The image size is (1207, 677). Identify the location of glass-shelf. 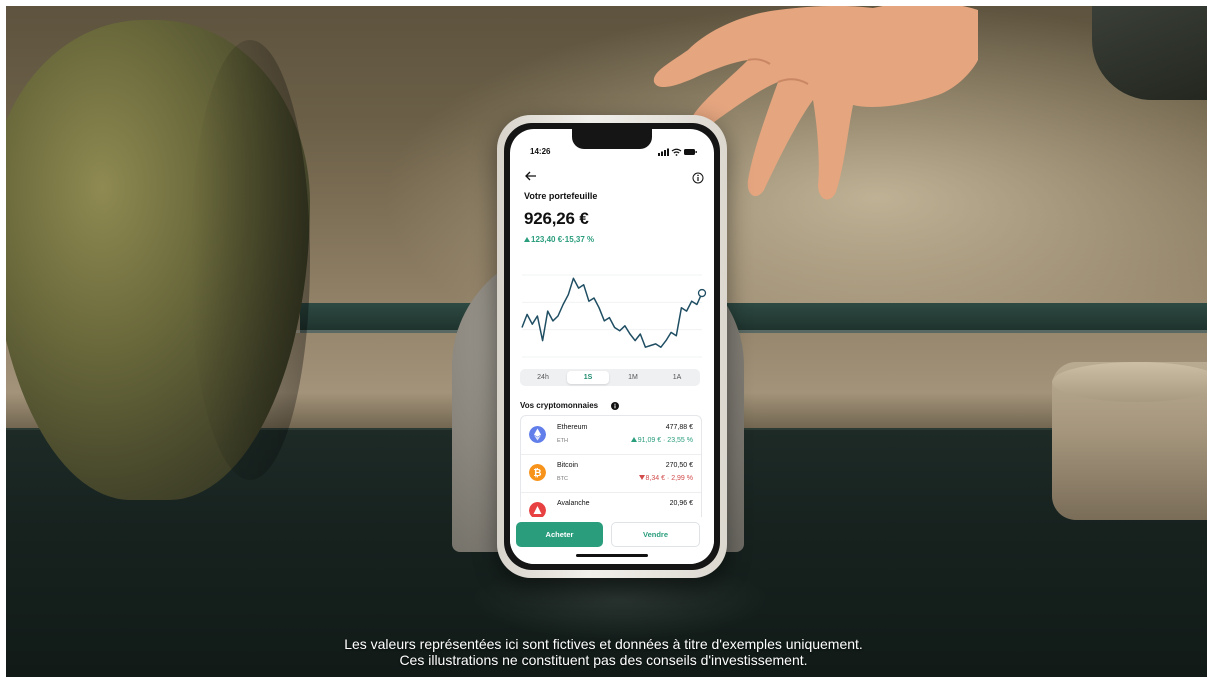
(753, 318).